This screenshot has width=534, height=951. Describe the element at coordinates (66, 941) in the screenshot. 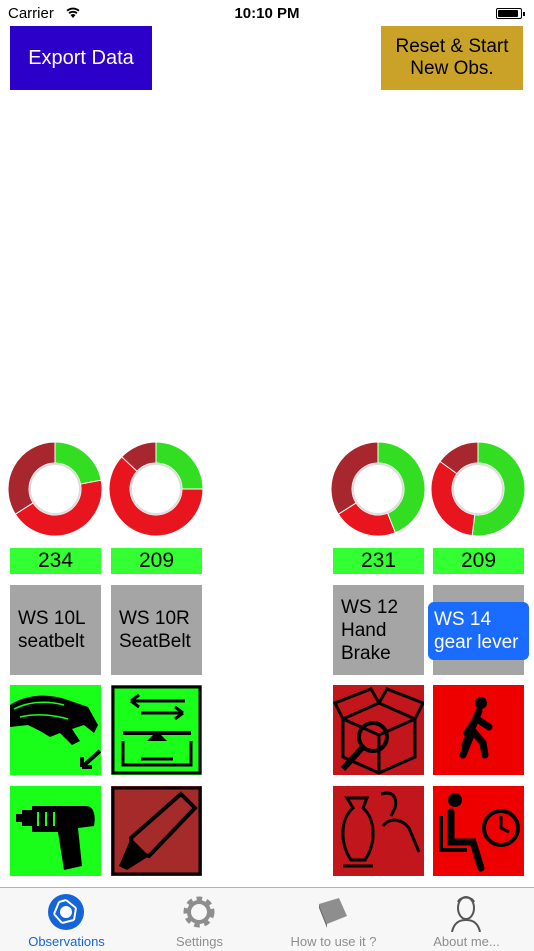

I see `tab-label: Observations` at that location.